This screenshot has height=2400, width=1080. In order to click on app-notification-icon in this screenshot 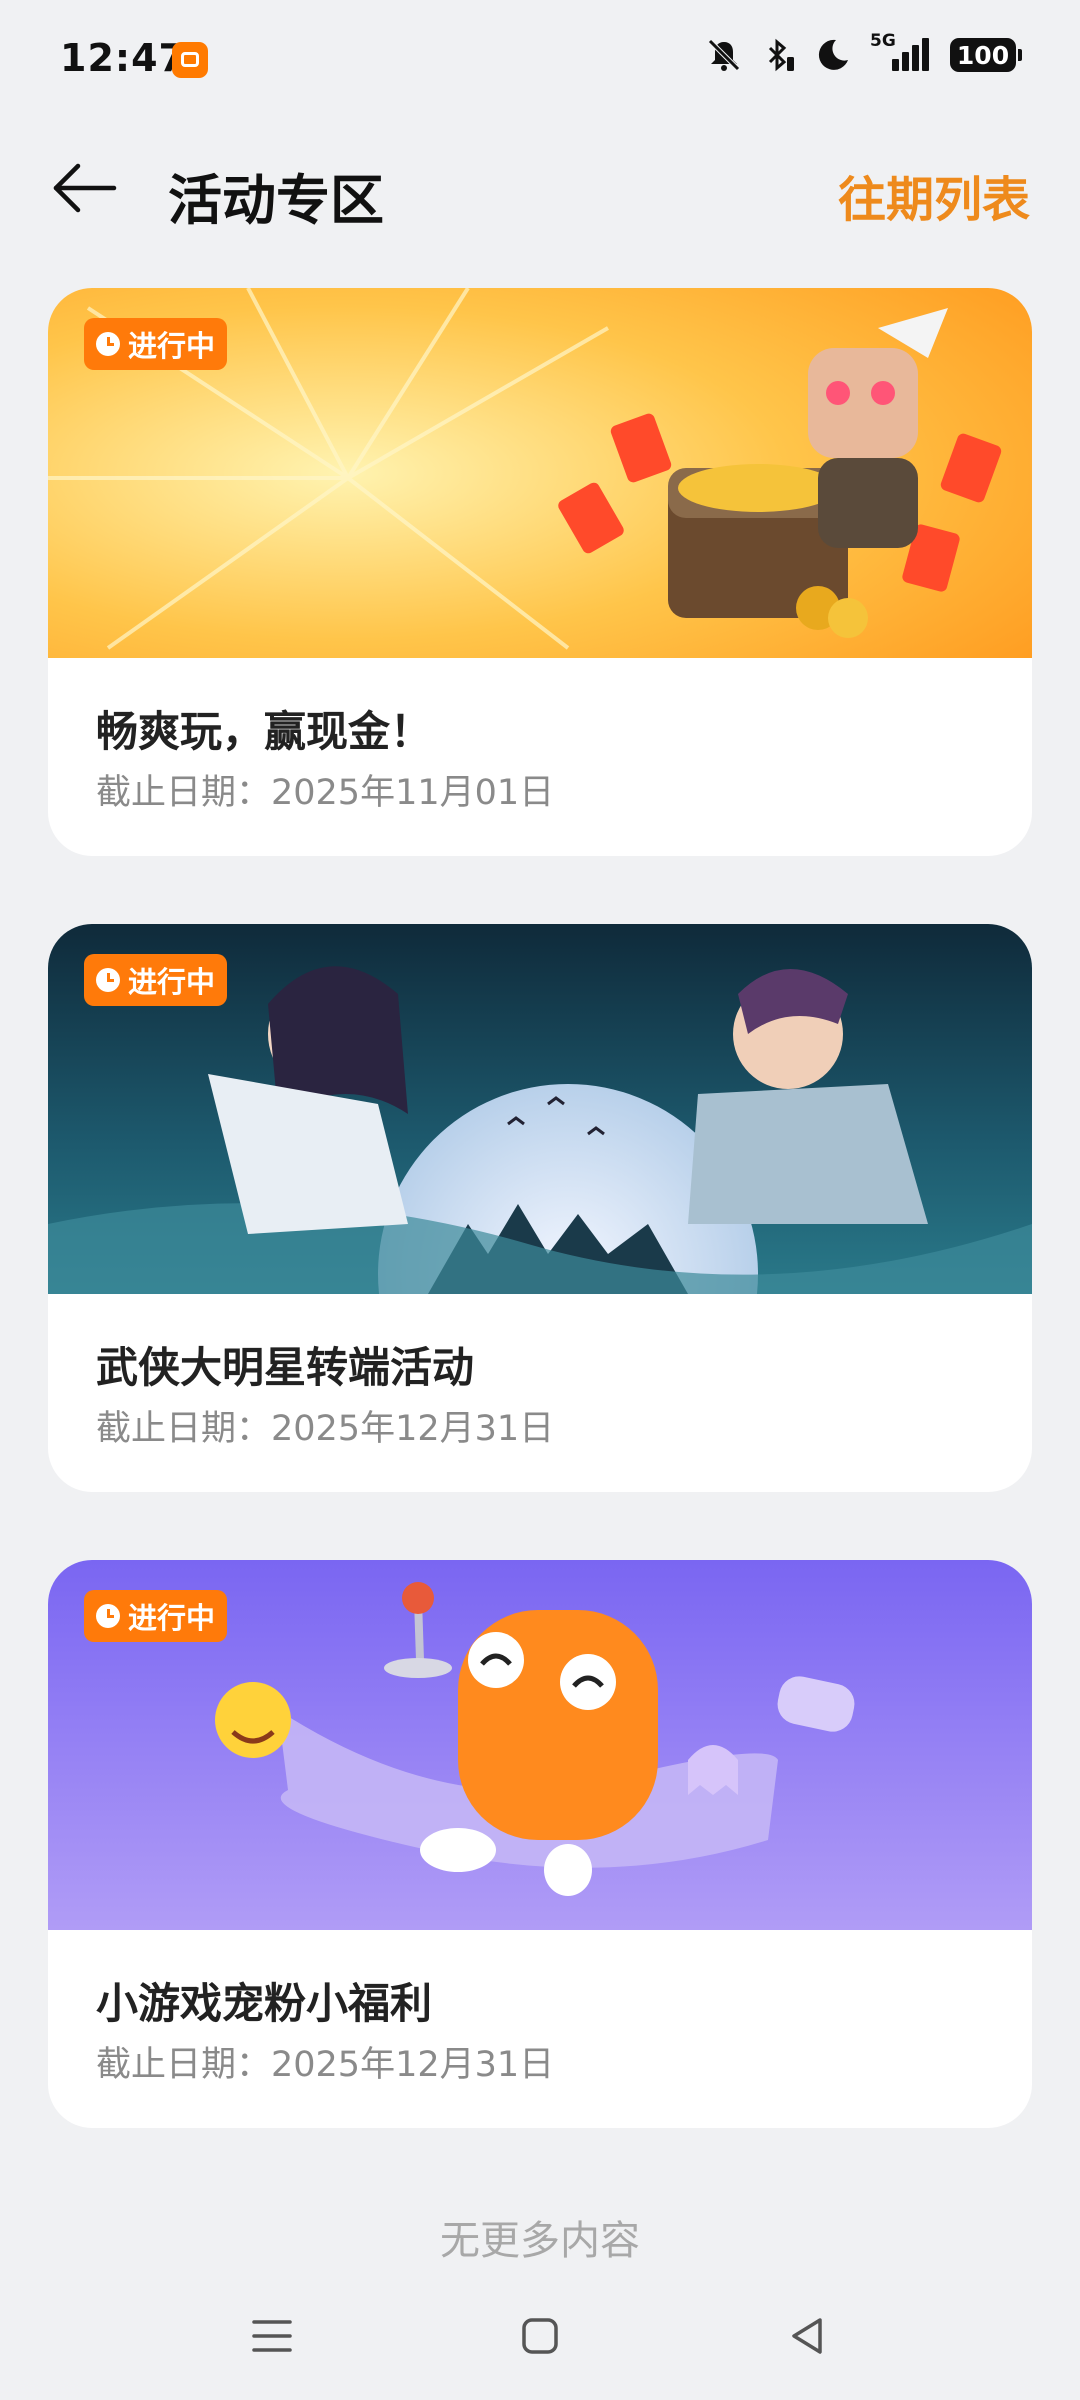, I will do `click(190, 60)`.